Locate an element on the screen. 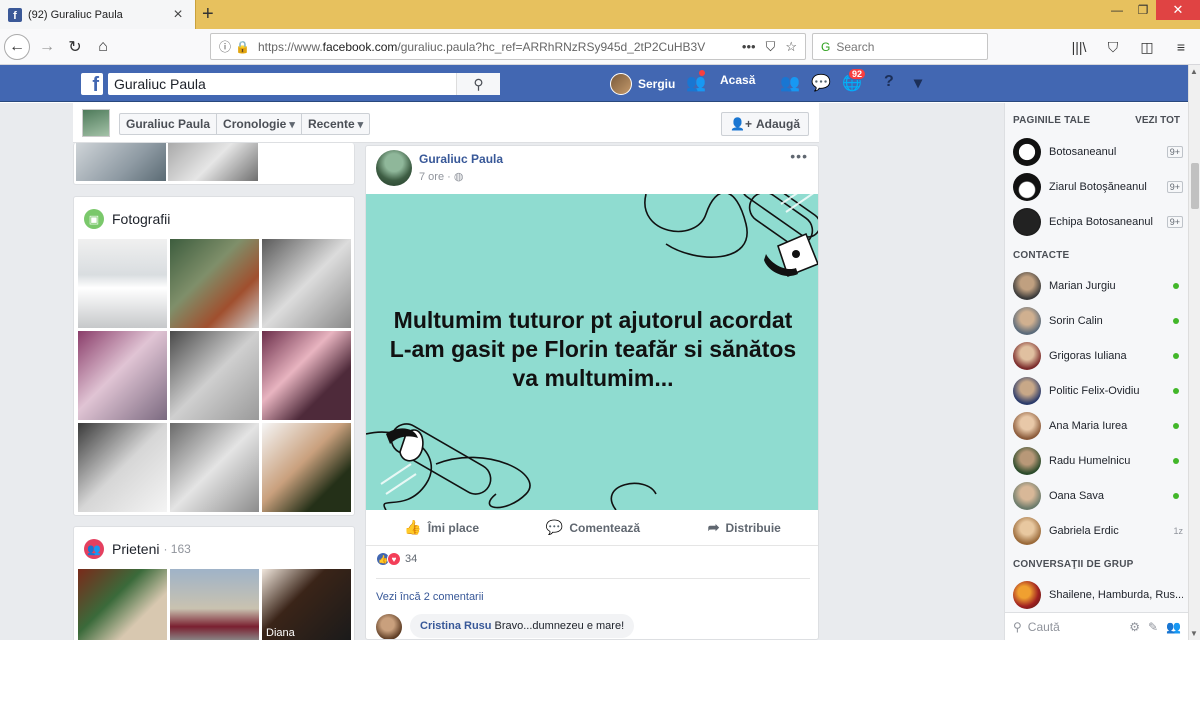  reactions-count: 34 is located at coordinates (411, 559).